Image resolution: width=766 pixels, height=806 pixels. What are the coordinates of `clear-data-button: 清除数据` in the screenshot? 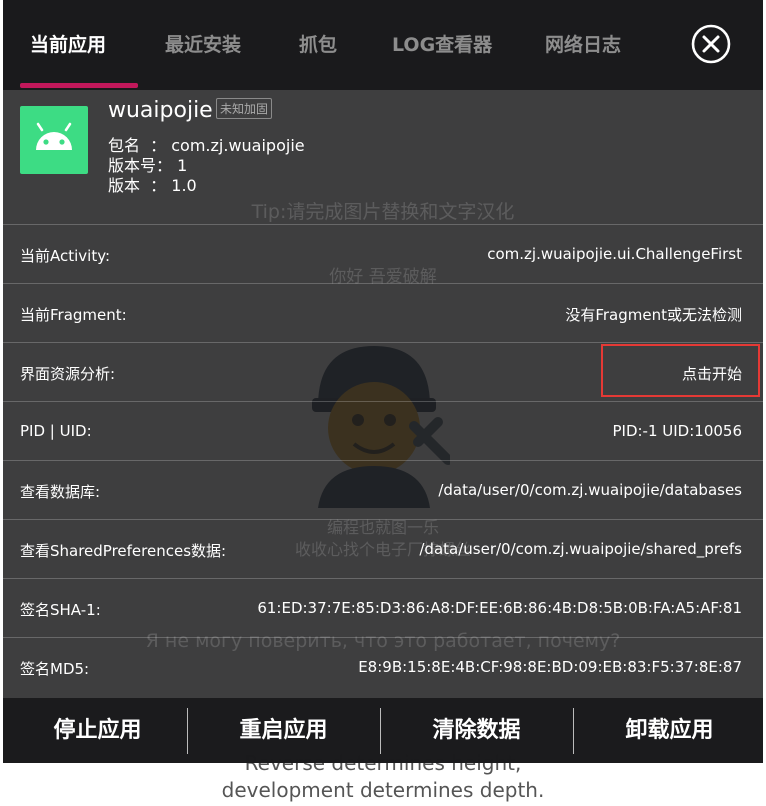 It's located at (476, 730).